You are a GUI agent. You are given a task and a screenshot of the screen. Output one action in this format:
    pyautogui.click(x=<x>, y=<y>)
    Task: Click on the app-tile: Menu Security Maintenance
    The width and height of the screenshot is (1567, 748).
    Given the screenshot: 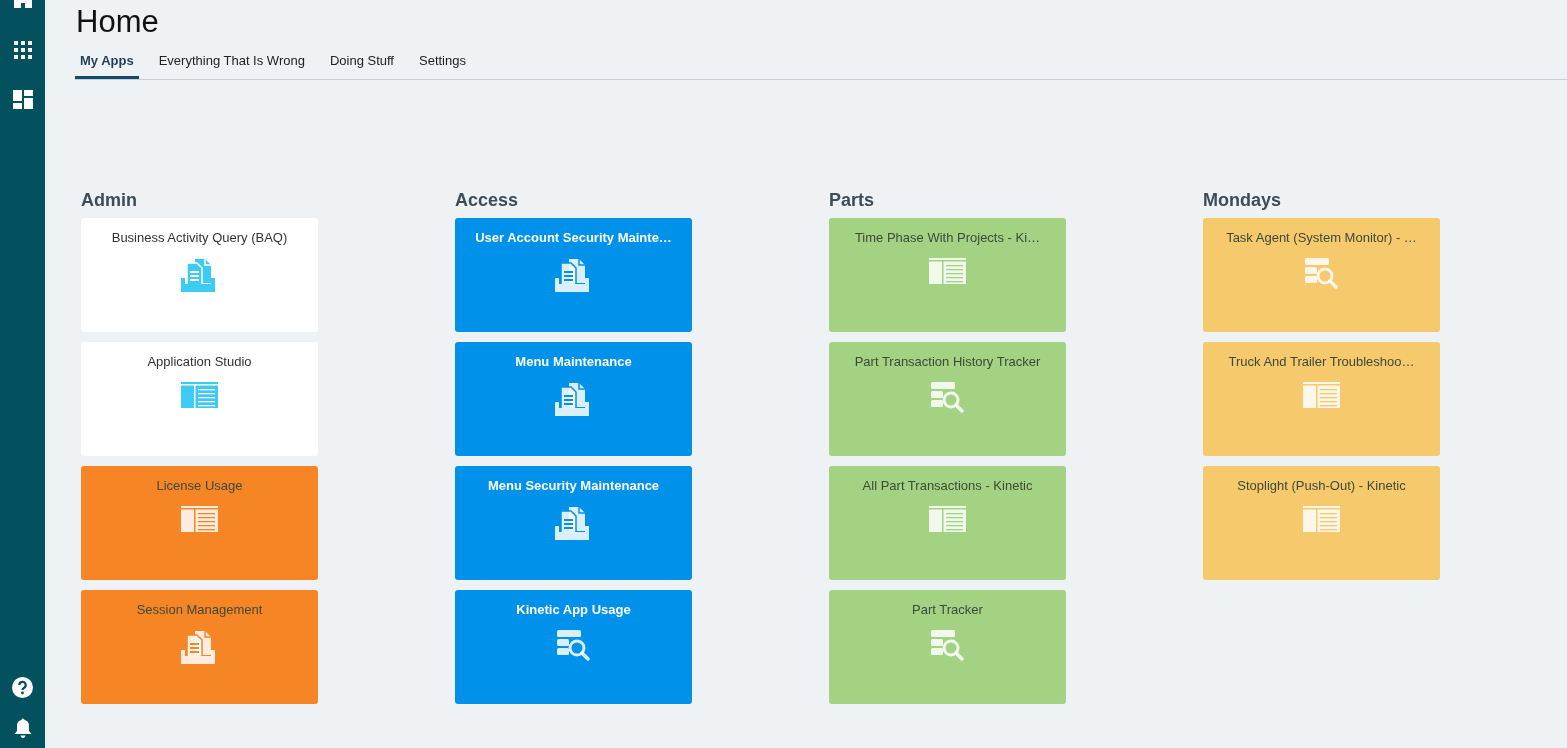 What is the action you would take?
    pyautogui.click(x=573, y=523)
    